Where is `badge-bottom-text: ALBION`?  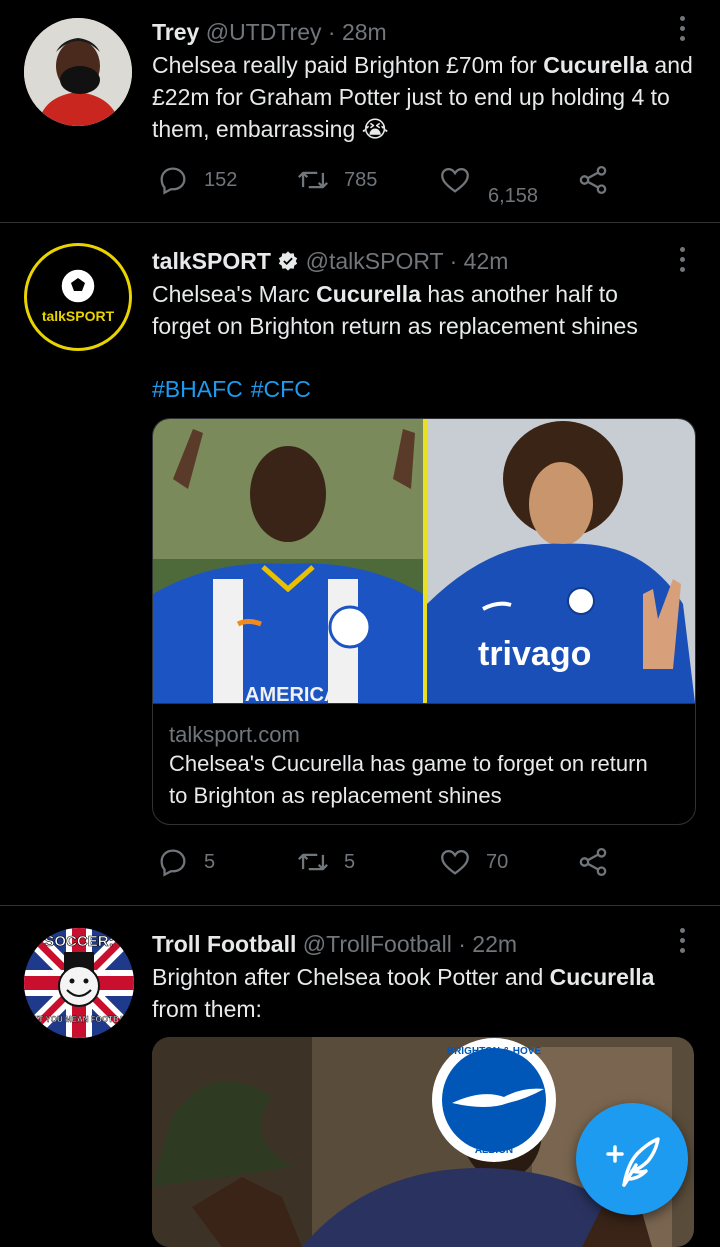
badge-bottom-text: ALBION is located at coordinates (494, 1150).